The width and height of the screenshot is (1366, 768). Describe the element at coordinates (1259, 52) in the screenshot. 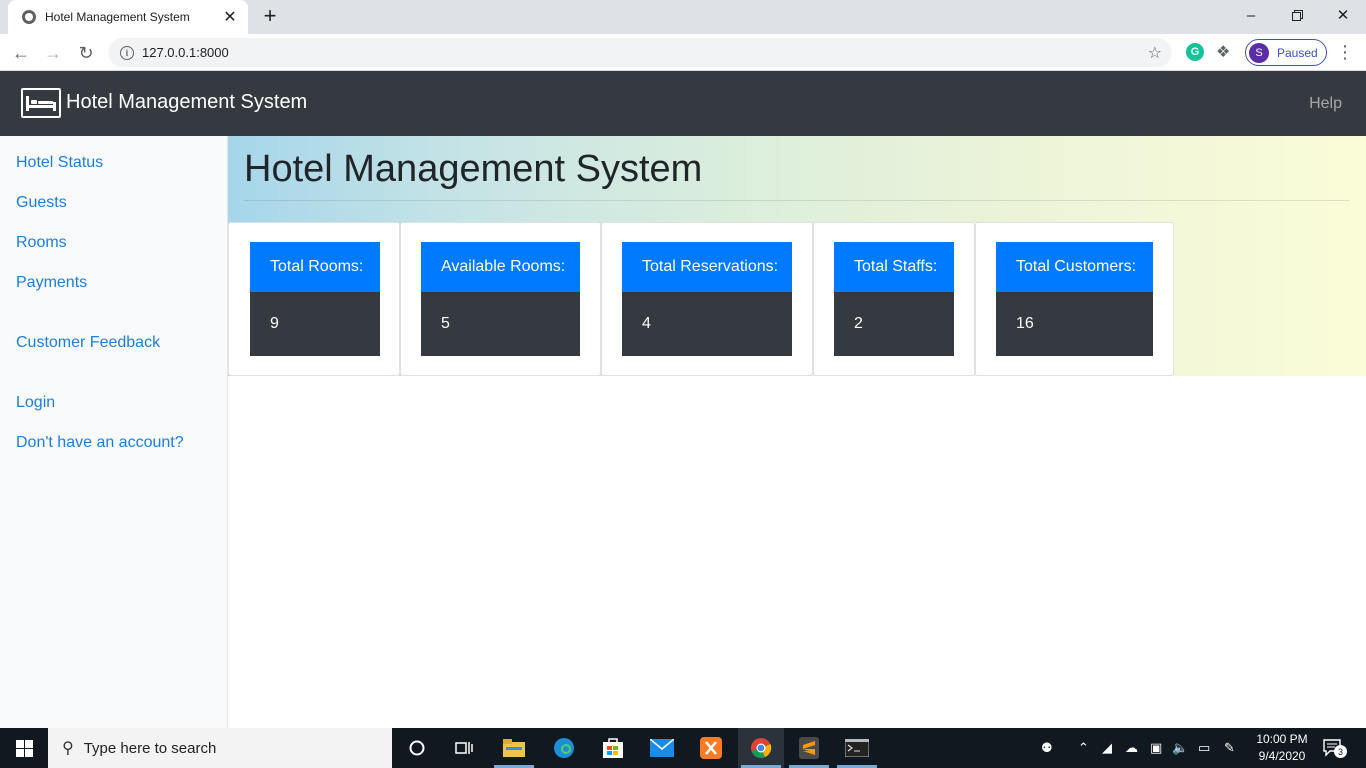

I see `avatar: S` at that location.